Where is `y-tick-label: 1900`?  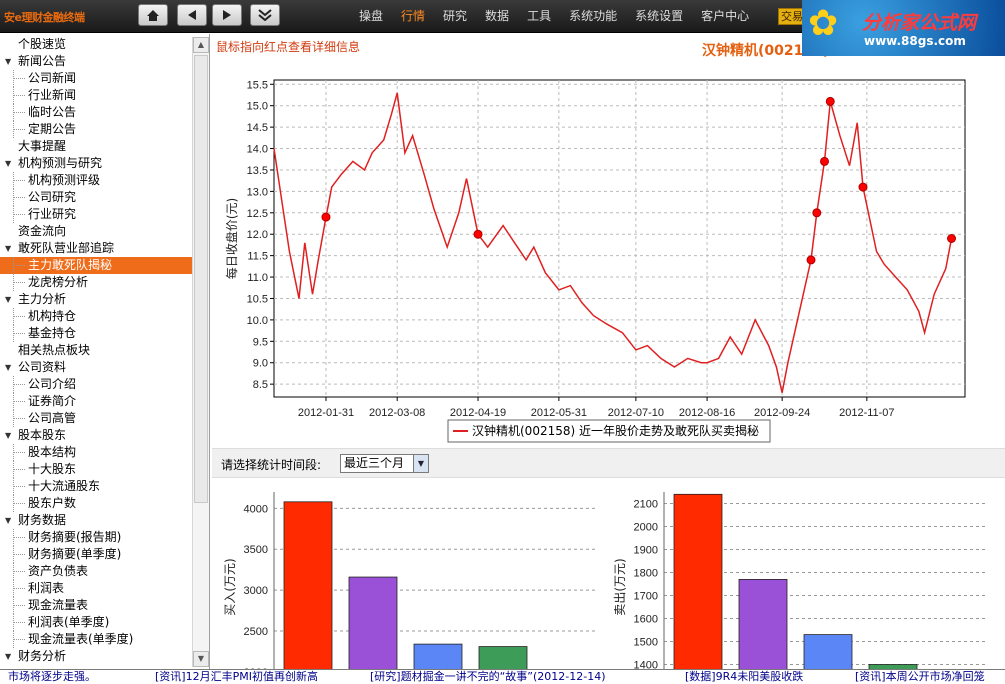
y-tick-label: 1900 is located at coordinates (646, 551).